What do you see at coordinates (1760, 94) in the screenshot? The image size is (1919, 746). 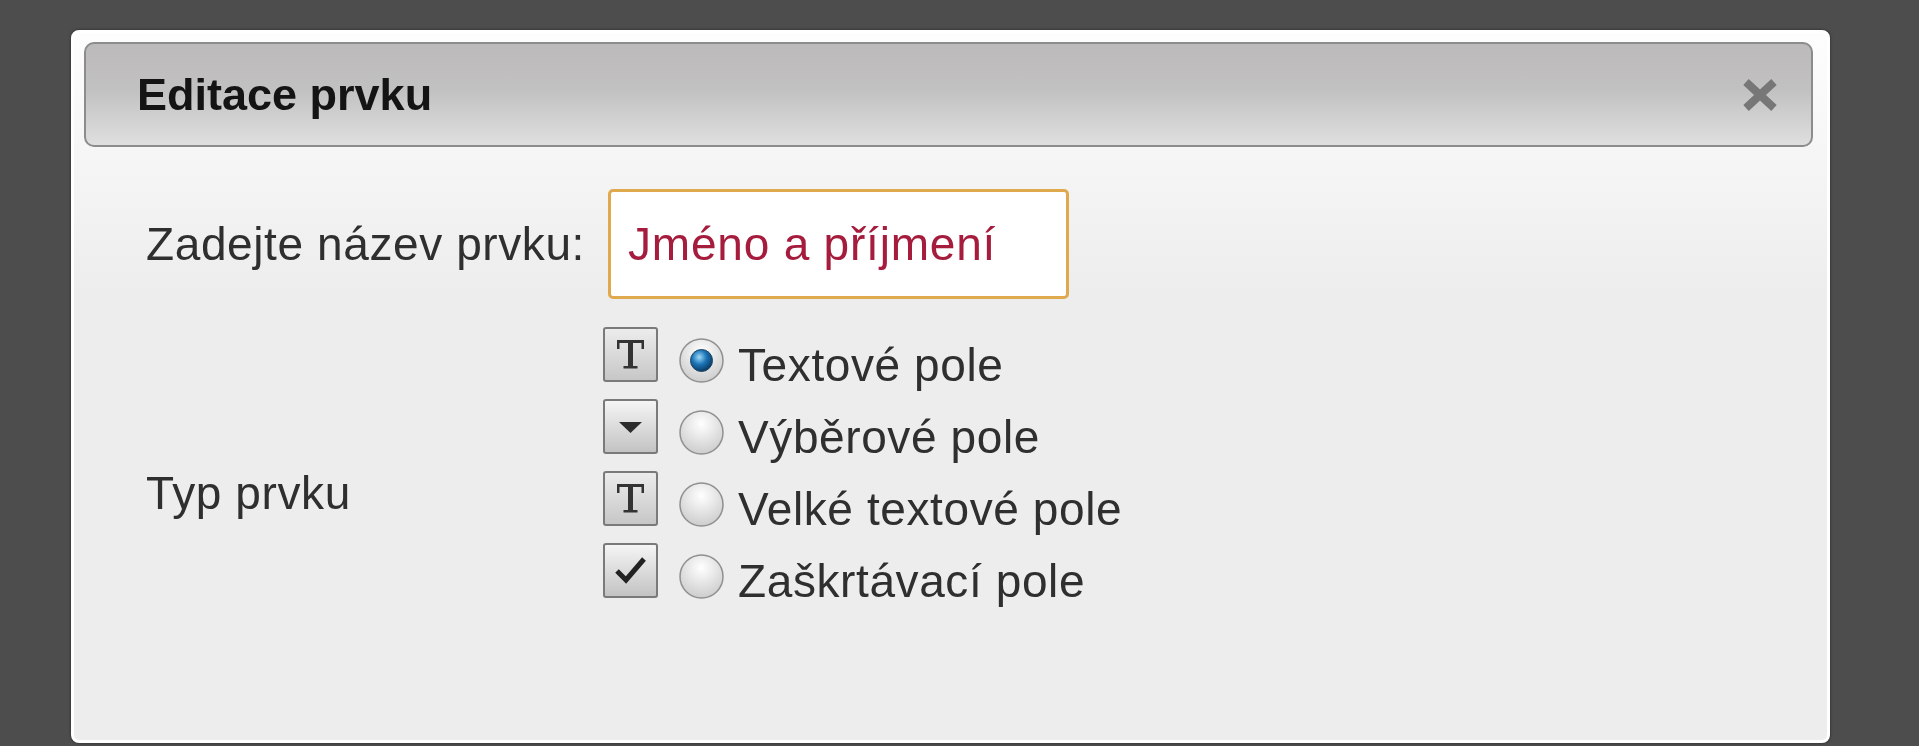 I see `close-icon` at bounding box center [1760, 94].